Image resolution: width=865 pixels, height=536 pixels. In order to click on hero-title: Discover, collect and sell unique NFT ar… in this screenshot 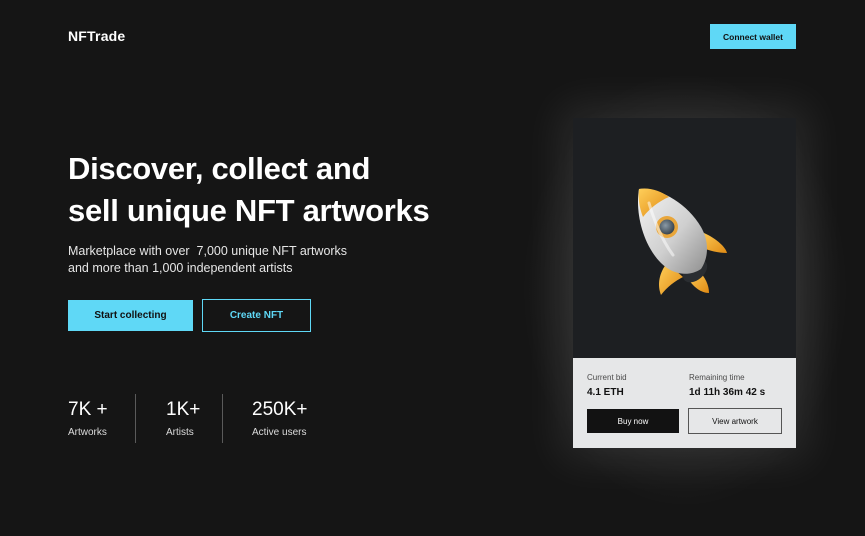, I will do `click(249, 190)`.